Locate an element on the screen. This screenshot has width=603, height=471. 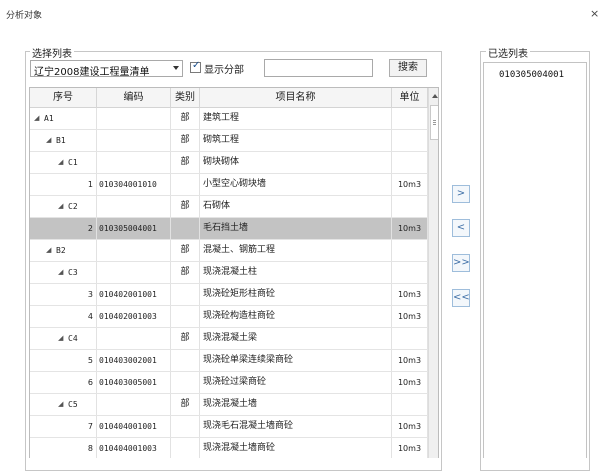
tree-node-label: B1 is located at coordinates (61, 140).